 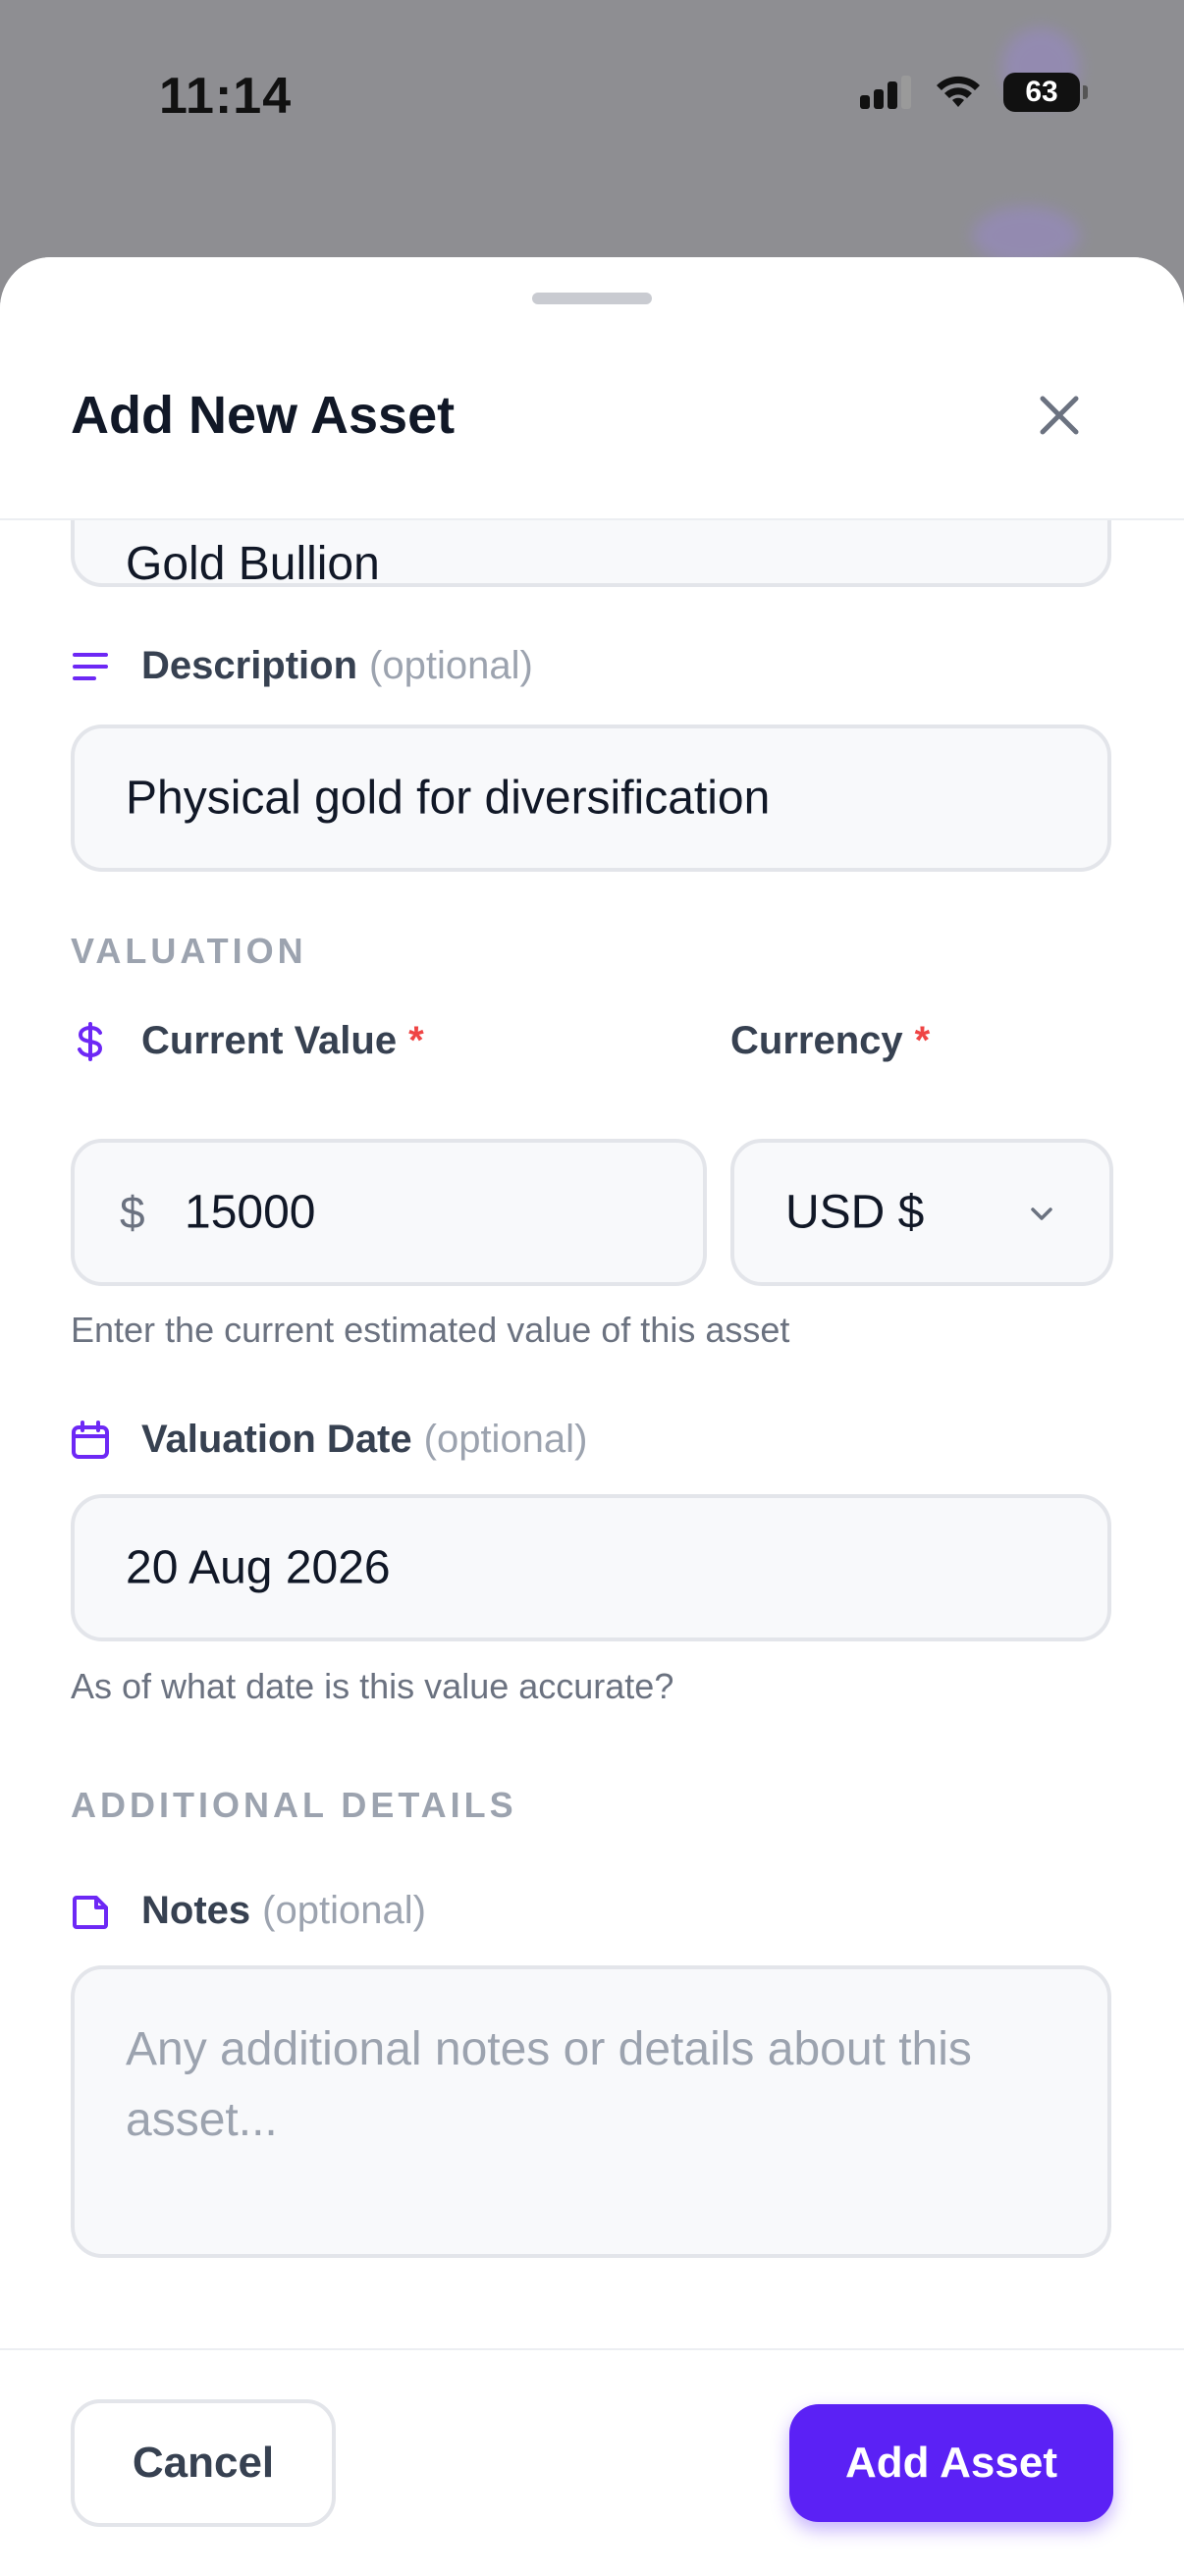 What do you see at coordinates (1041, 92) in the screenshot?
I see `battery-level: 63` at bounding box center [1041, 92].